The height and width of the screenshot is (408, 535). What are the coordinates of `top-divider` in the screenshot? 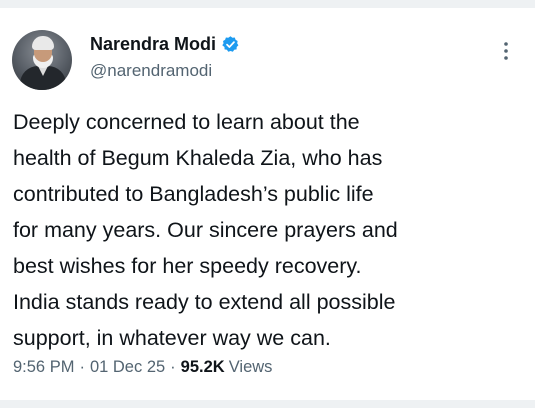 It's located at (267, 4).